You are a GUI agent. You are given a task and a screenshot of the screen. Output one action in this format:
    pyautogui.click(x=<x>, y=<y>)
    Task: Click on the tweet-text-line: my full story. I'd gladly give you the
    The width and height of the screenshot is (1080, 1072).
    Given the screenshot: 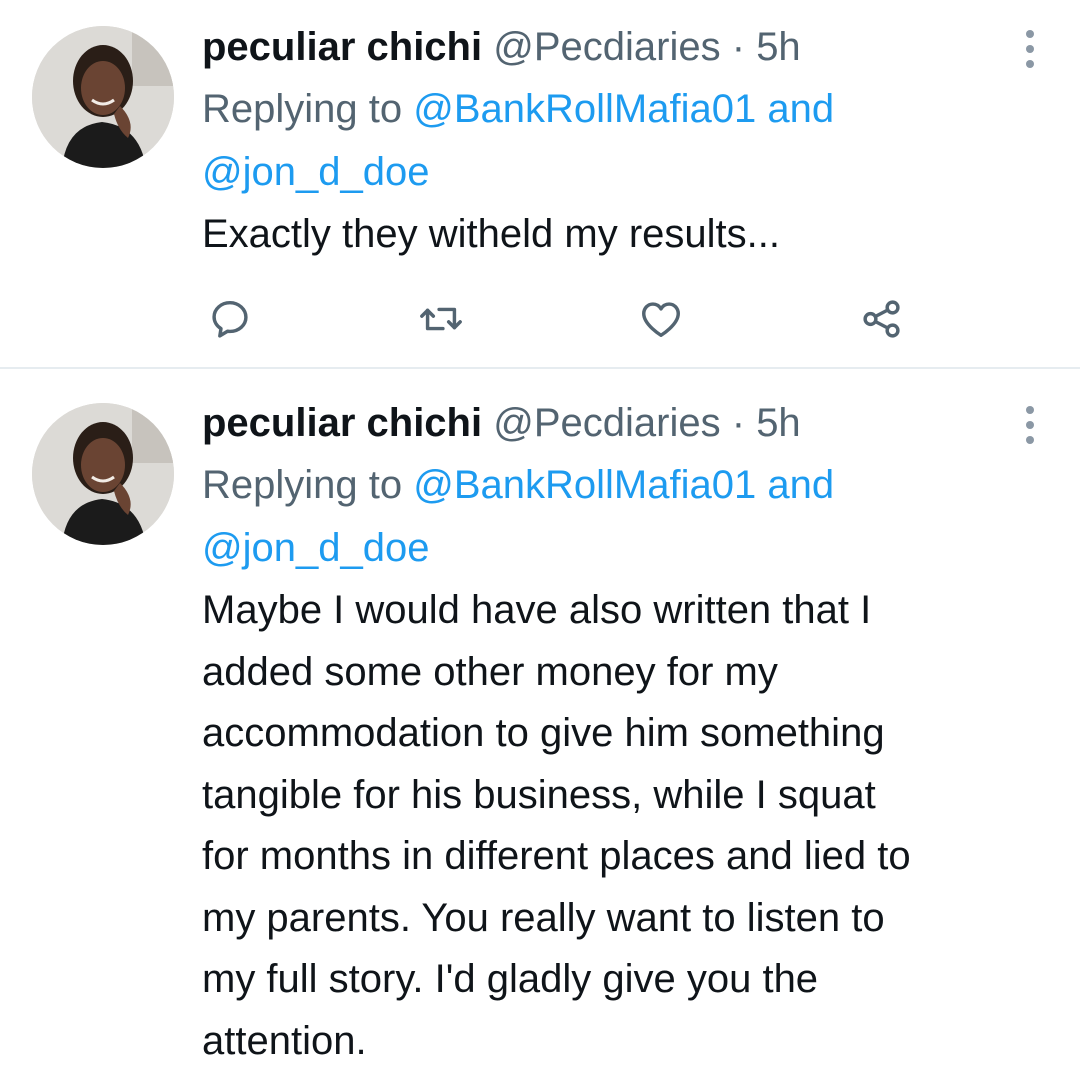 What is the action you would take?
    pyautogui.click(x=606, y=980)
    